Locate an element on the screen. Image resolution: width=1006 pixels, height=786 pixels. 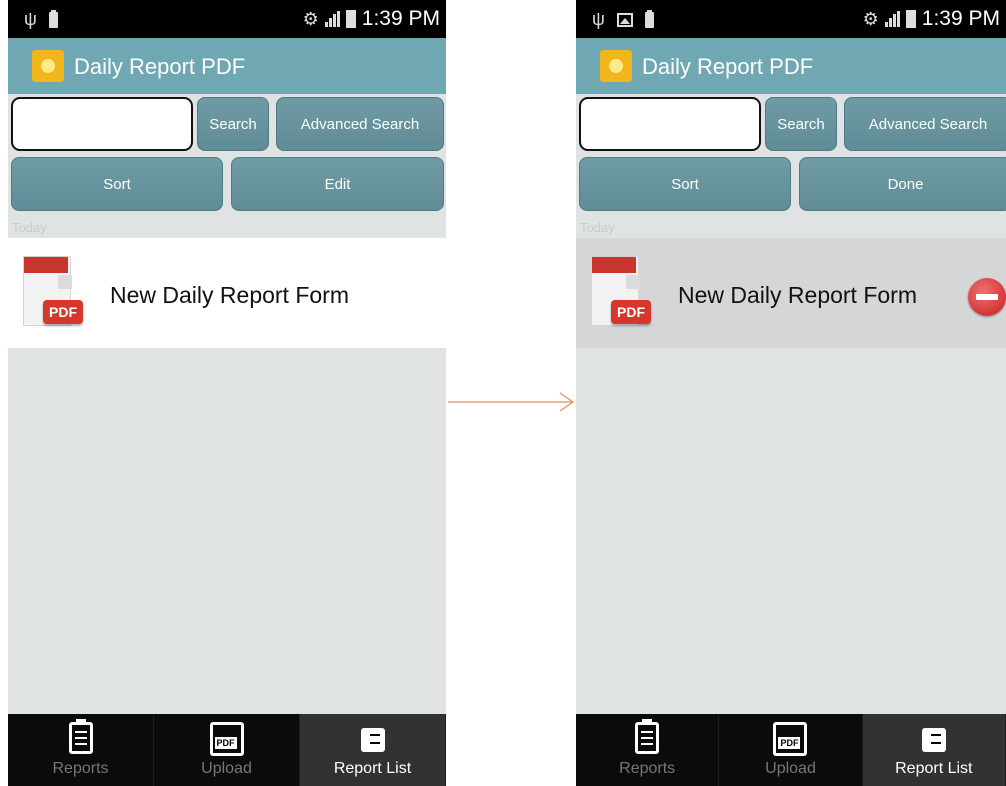
edit-button: Edit is located at coordinates (337, 184).